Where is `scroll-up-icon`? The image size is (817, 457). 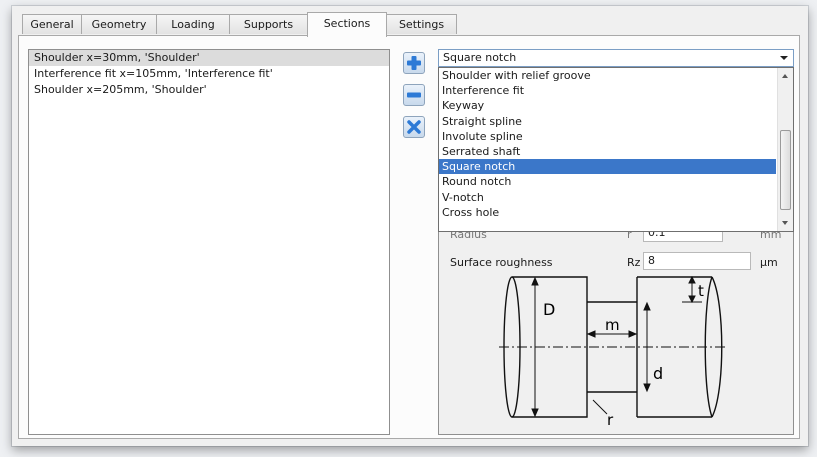 scroll-up-icon is located at coordinates (785, 75).